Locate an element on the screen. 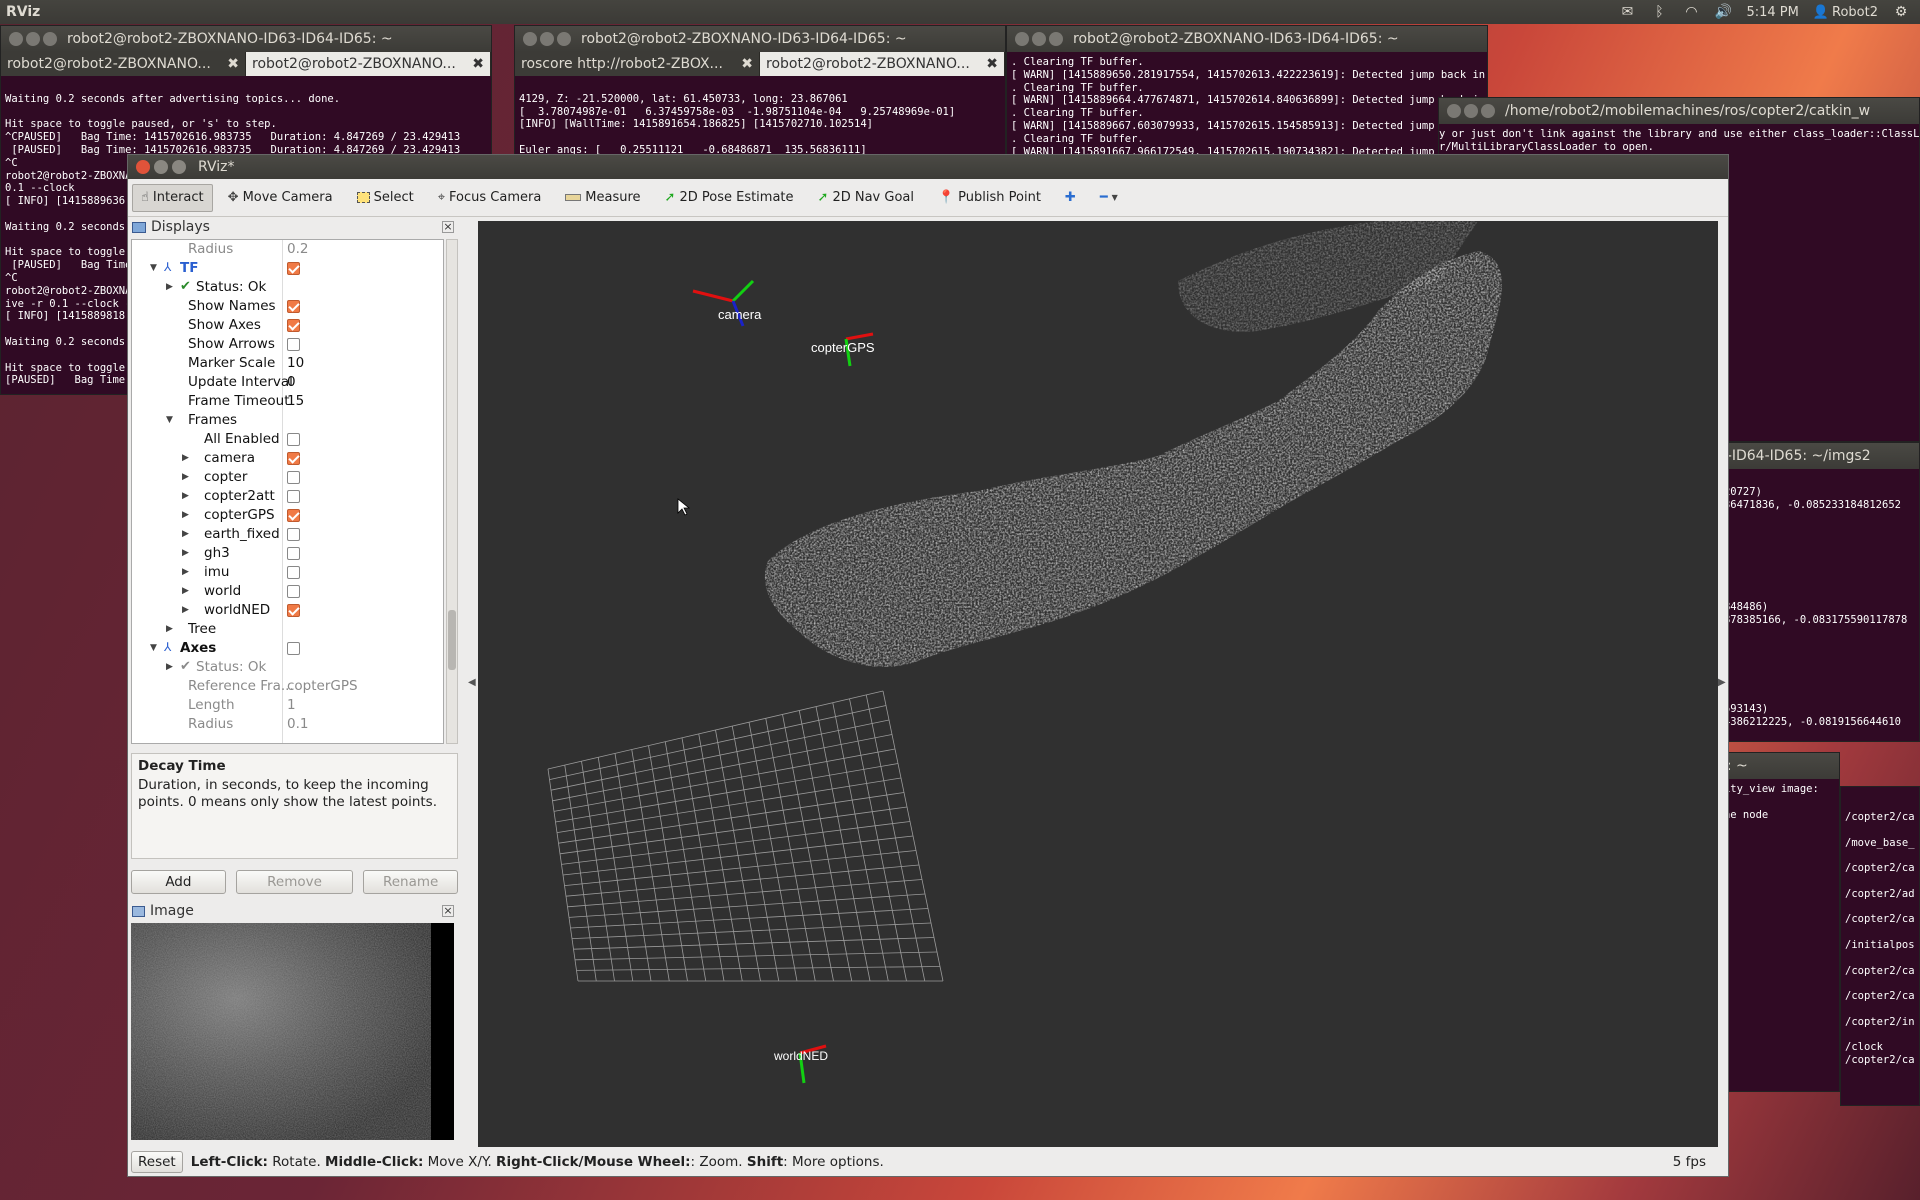  add-tool-button: ✚ is located at coordinates (1070, 198).